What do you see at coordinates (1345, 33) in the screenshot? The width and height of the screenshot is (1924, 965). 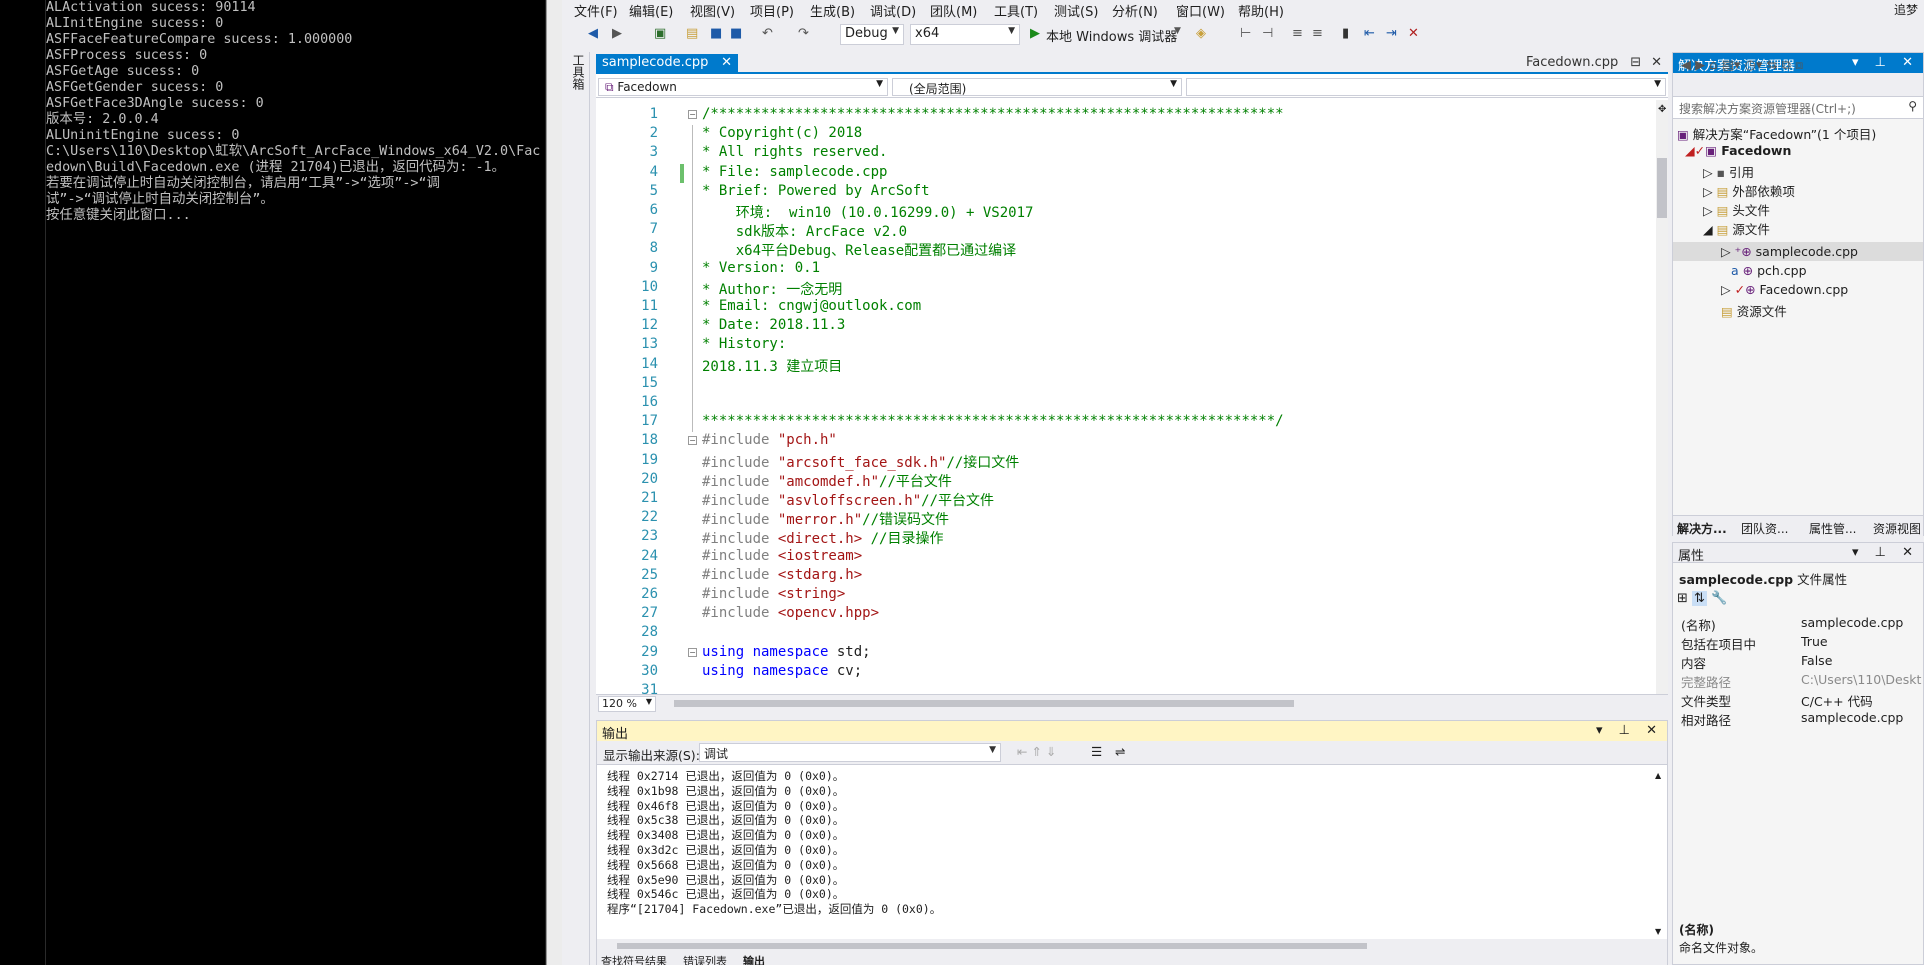 I see `bookmark-icon: ▮` at bounding box center [1345, 33].